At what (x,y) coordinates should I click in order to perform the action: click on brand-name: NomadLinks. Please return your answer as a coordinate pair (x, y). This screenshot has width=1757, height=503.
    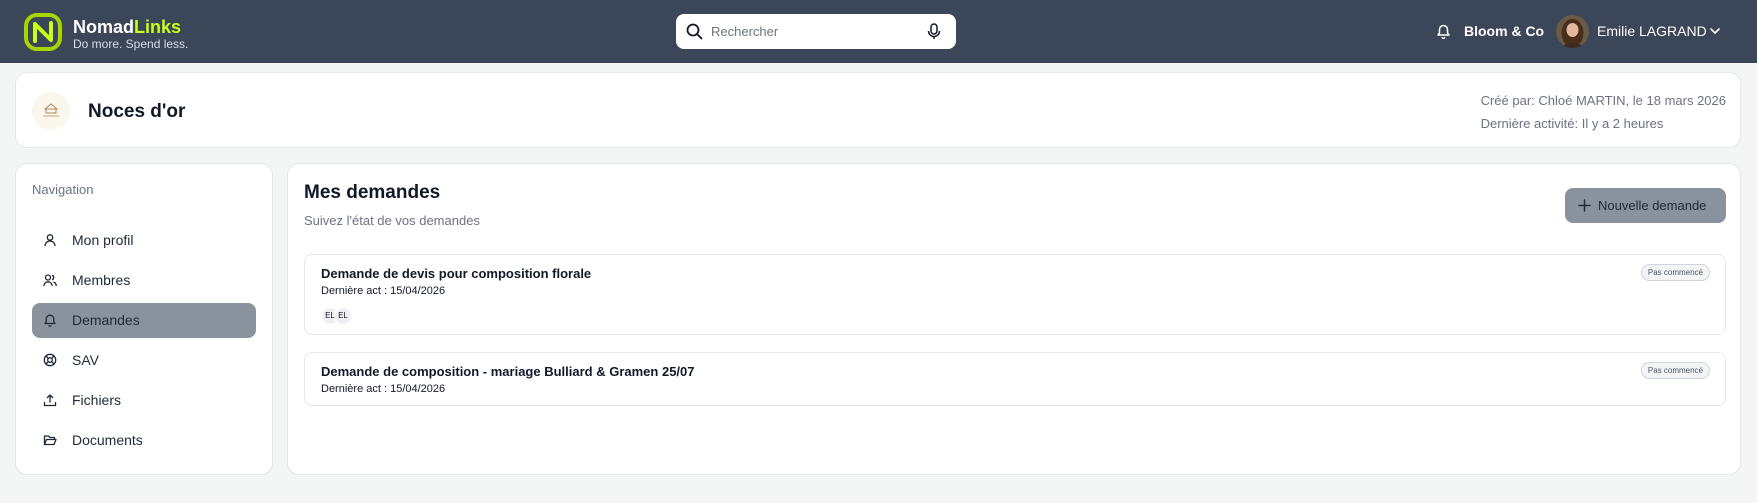
    Looking at the image, I should click on (127, 27).